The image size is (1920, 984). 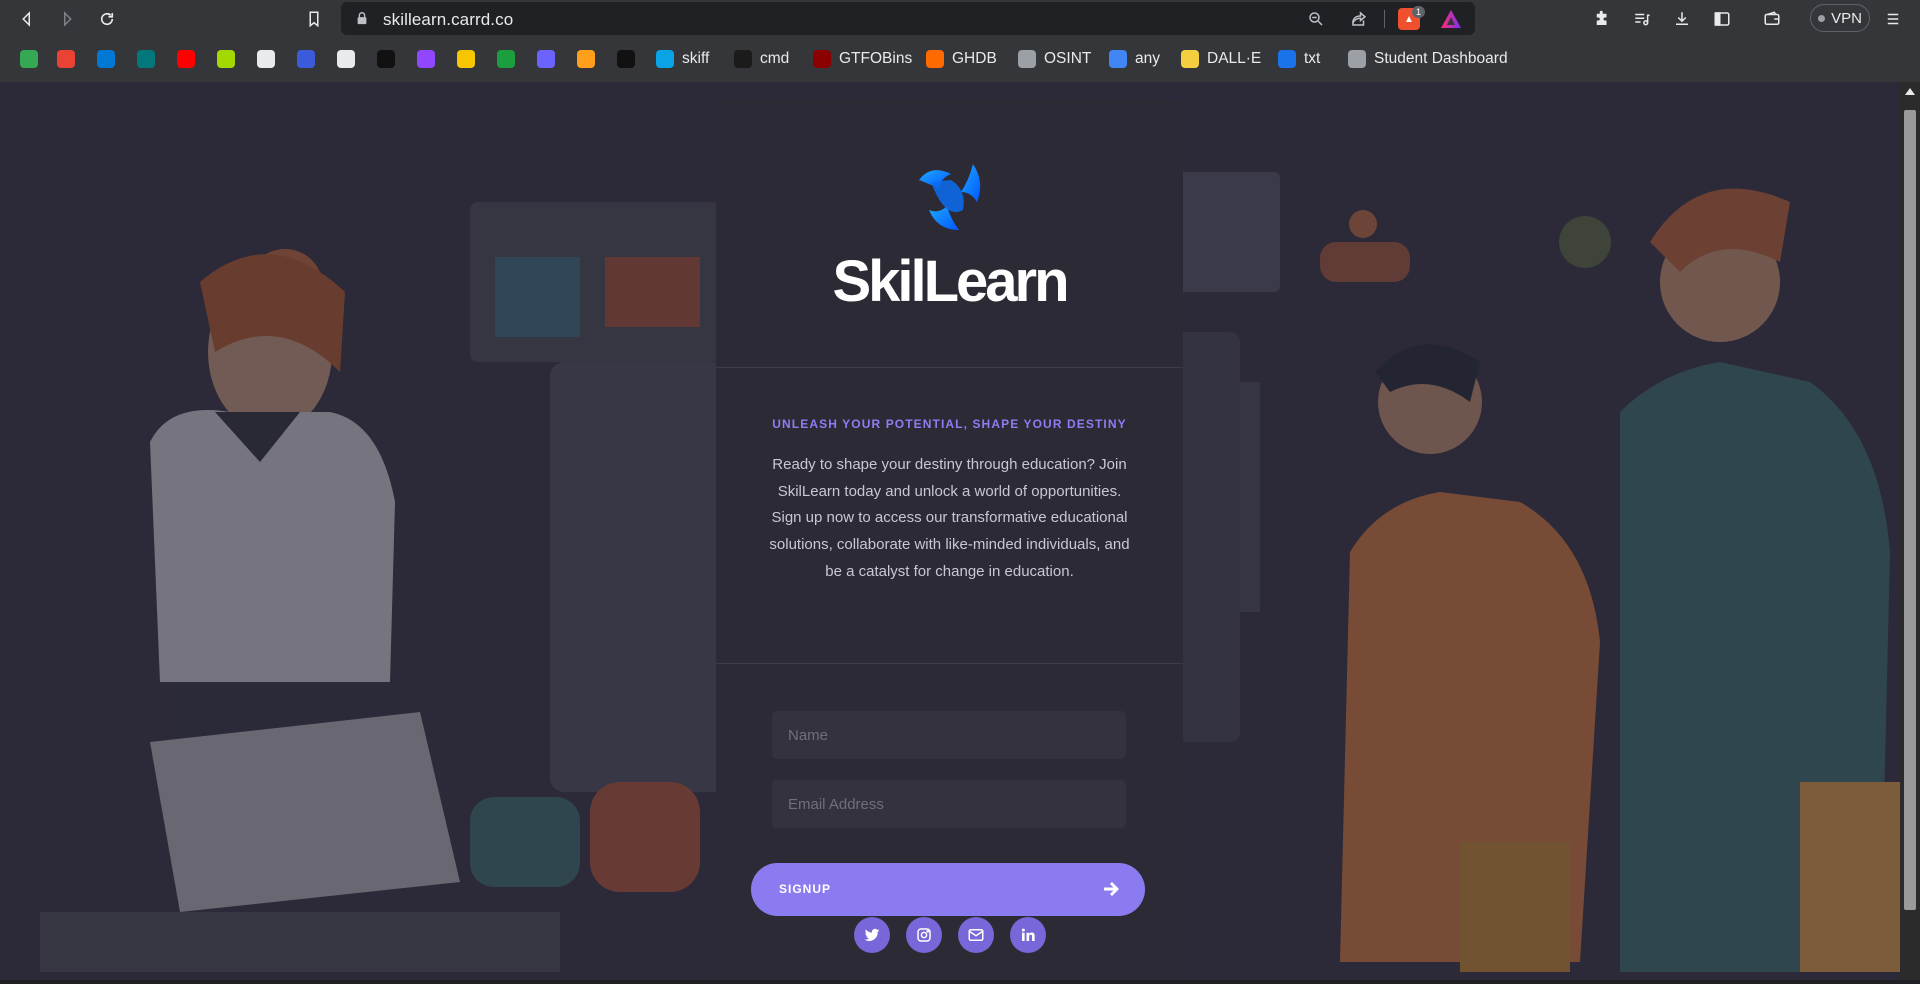 I want to click on zoom-button, so click(x=1316, y=19).